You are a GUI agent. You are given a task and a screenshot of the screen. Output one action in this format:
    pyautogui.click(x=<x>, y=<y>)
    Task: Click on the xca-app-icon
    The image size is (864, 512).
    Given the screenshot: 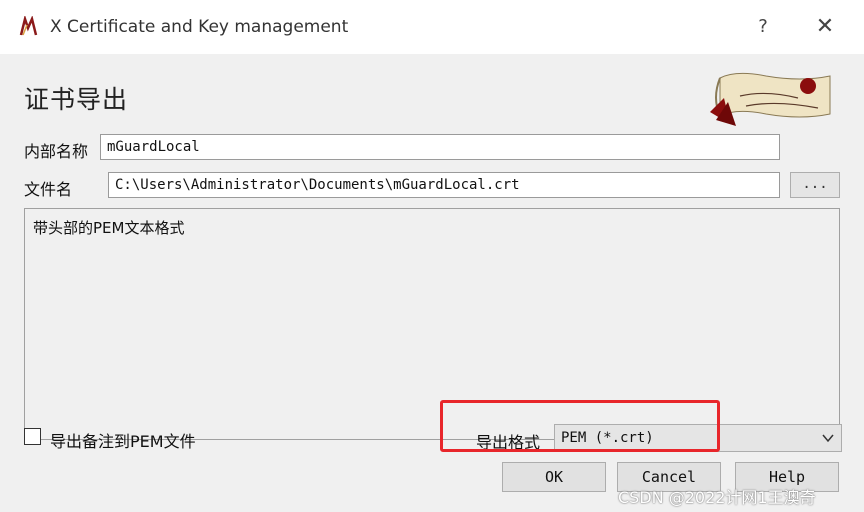 What is the action you would take?
    pyautogui.click(x=28, y=26)
    